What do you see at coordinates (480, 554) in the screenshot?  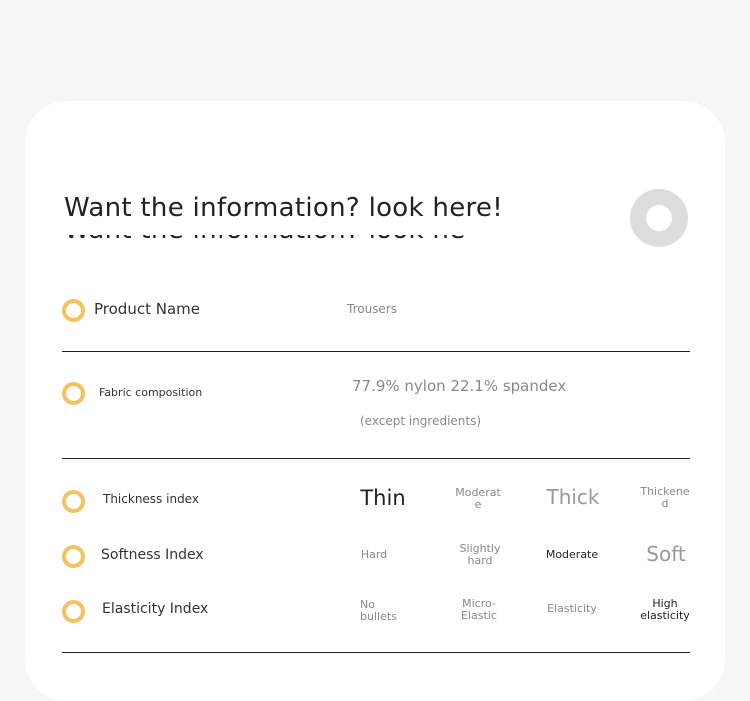 I see `softness-option-slightly-hard: Slightly hard` at bounding box center [480, 554].